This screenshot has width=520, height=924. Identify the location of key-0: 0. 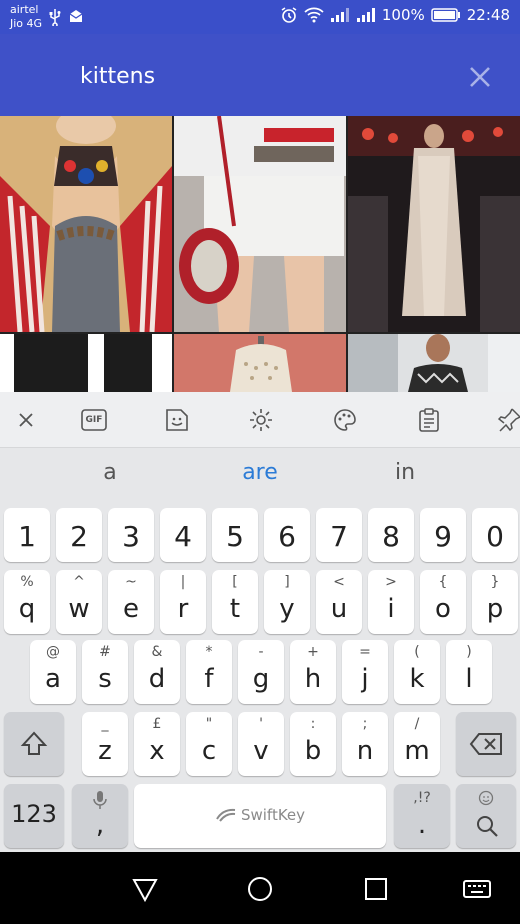
(495, 535).